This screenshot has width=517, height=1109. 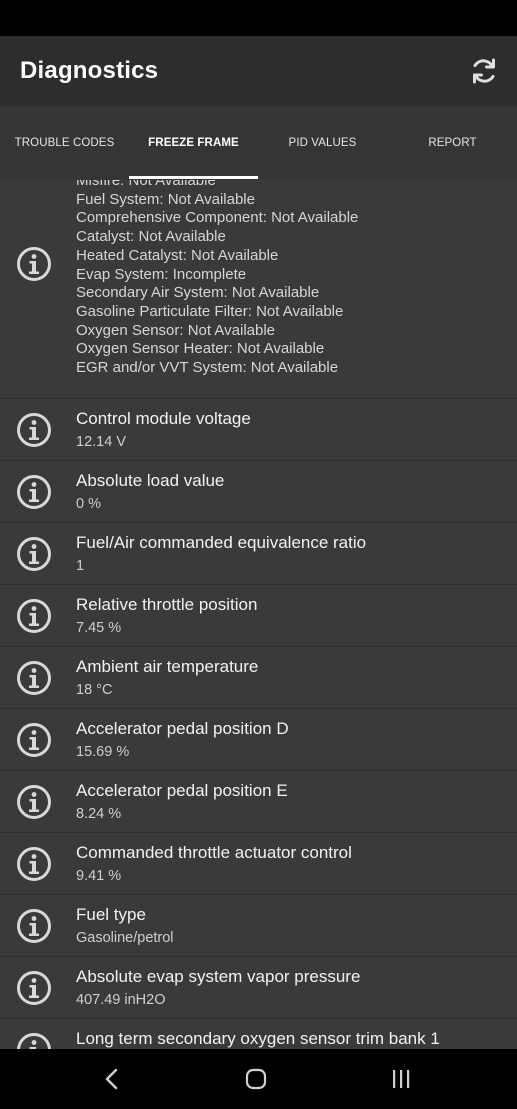 I want to click on monitor-line: Oxygen Sensor Heater: Not Available, so click(x=200, y=349).